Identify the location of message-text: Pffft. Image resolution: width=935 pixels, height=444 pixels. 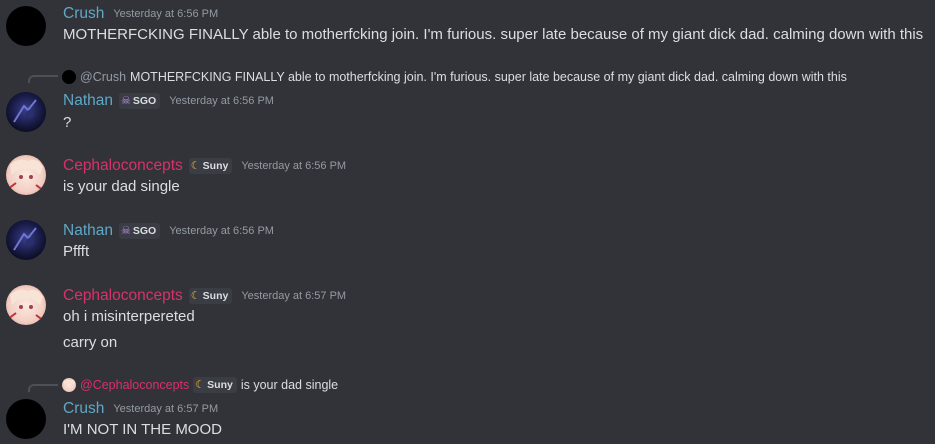
(76, 251).